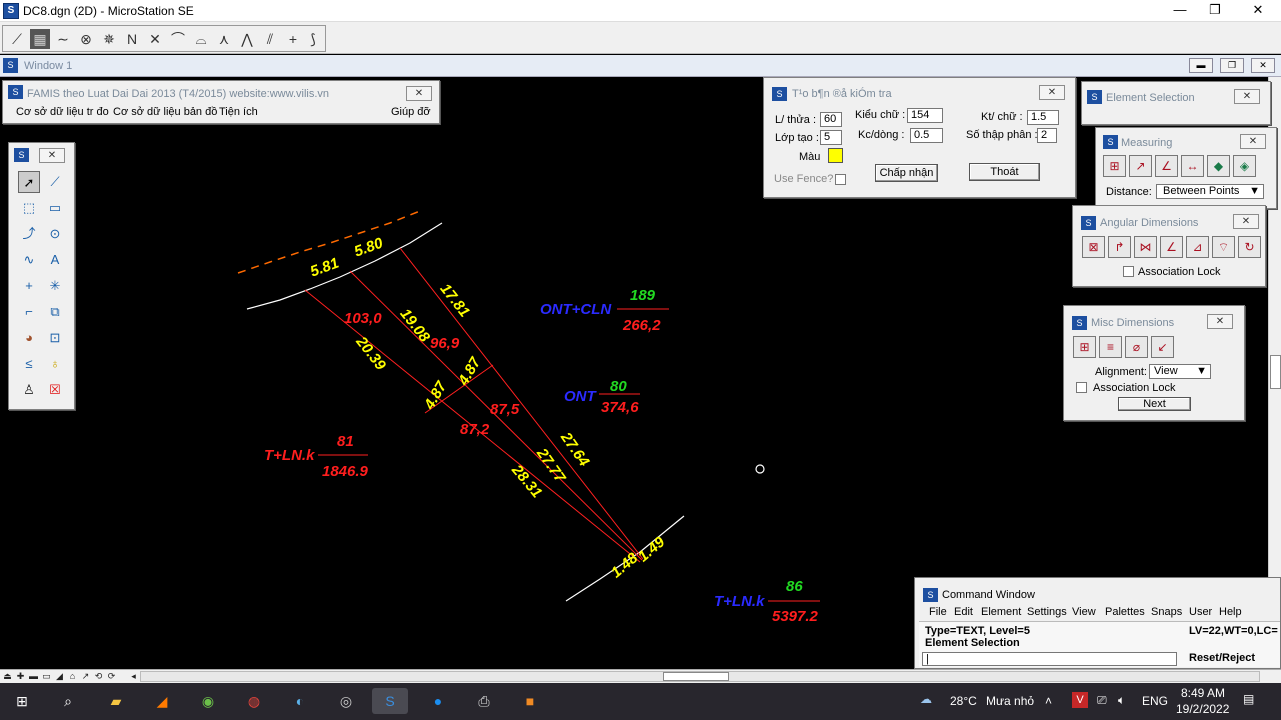  I want to click on gear-node-icon: ✵, so click(109, 39).